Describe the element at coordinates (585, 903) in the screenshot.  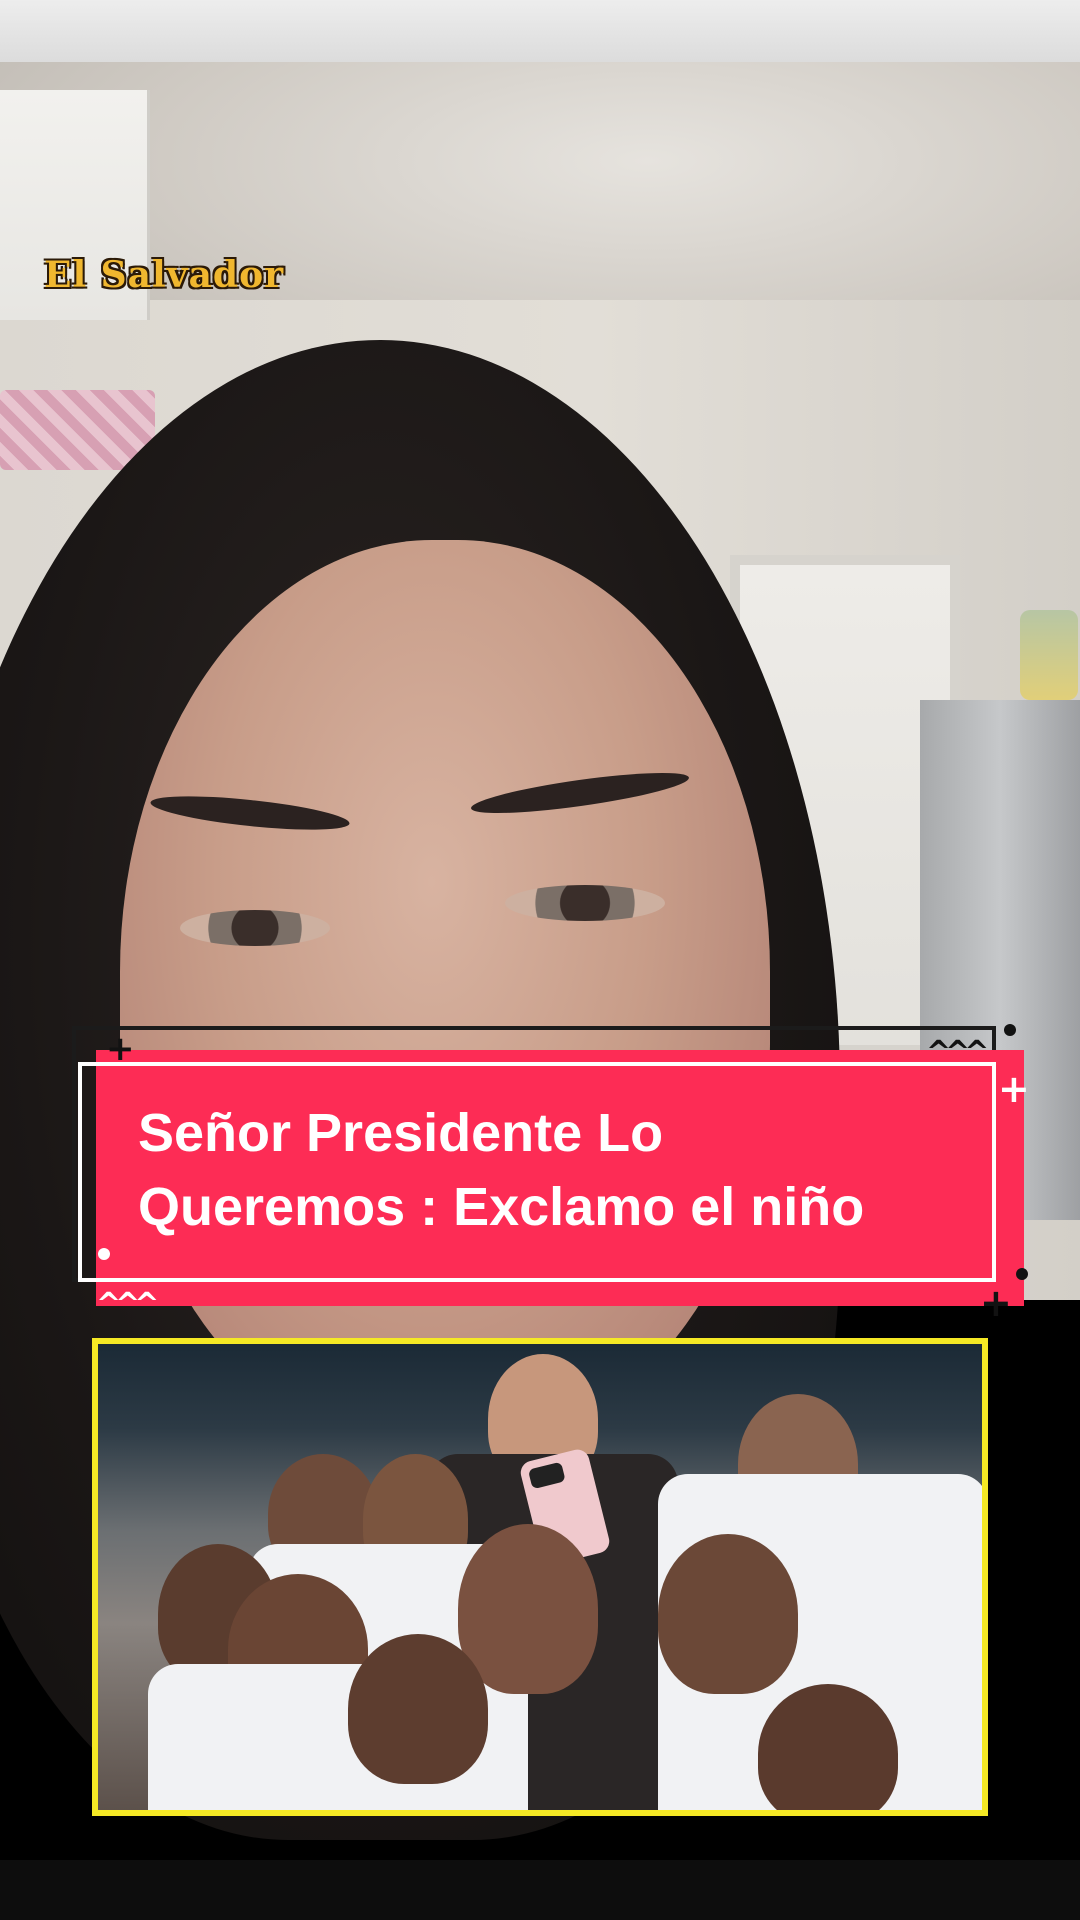
I see `presenter-eye-right` at that location.